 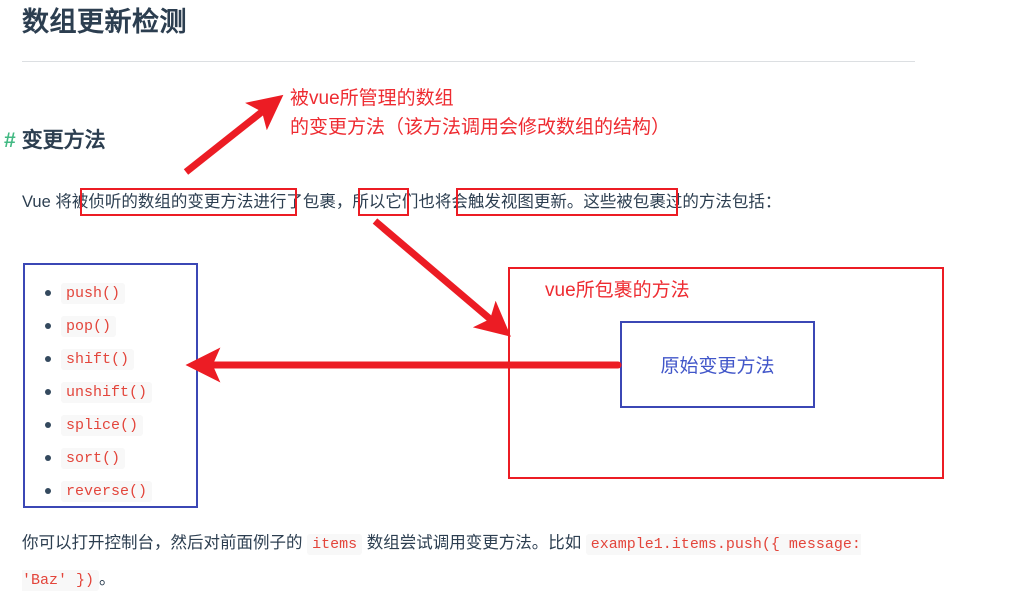 I want to click on annotation-red-box-label: vue所包裹的方法, so click(x=617, y=290).